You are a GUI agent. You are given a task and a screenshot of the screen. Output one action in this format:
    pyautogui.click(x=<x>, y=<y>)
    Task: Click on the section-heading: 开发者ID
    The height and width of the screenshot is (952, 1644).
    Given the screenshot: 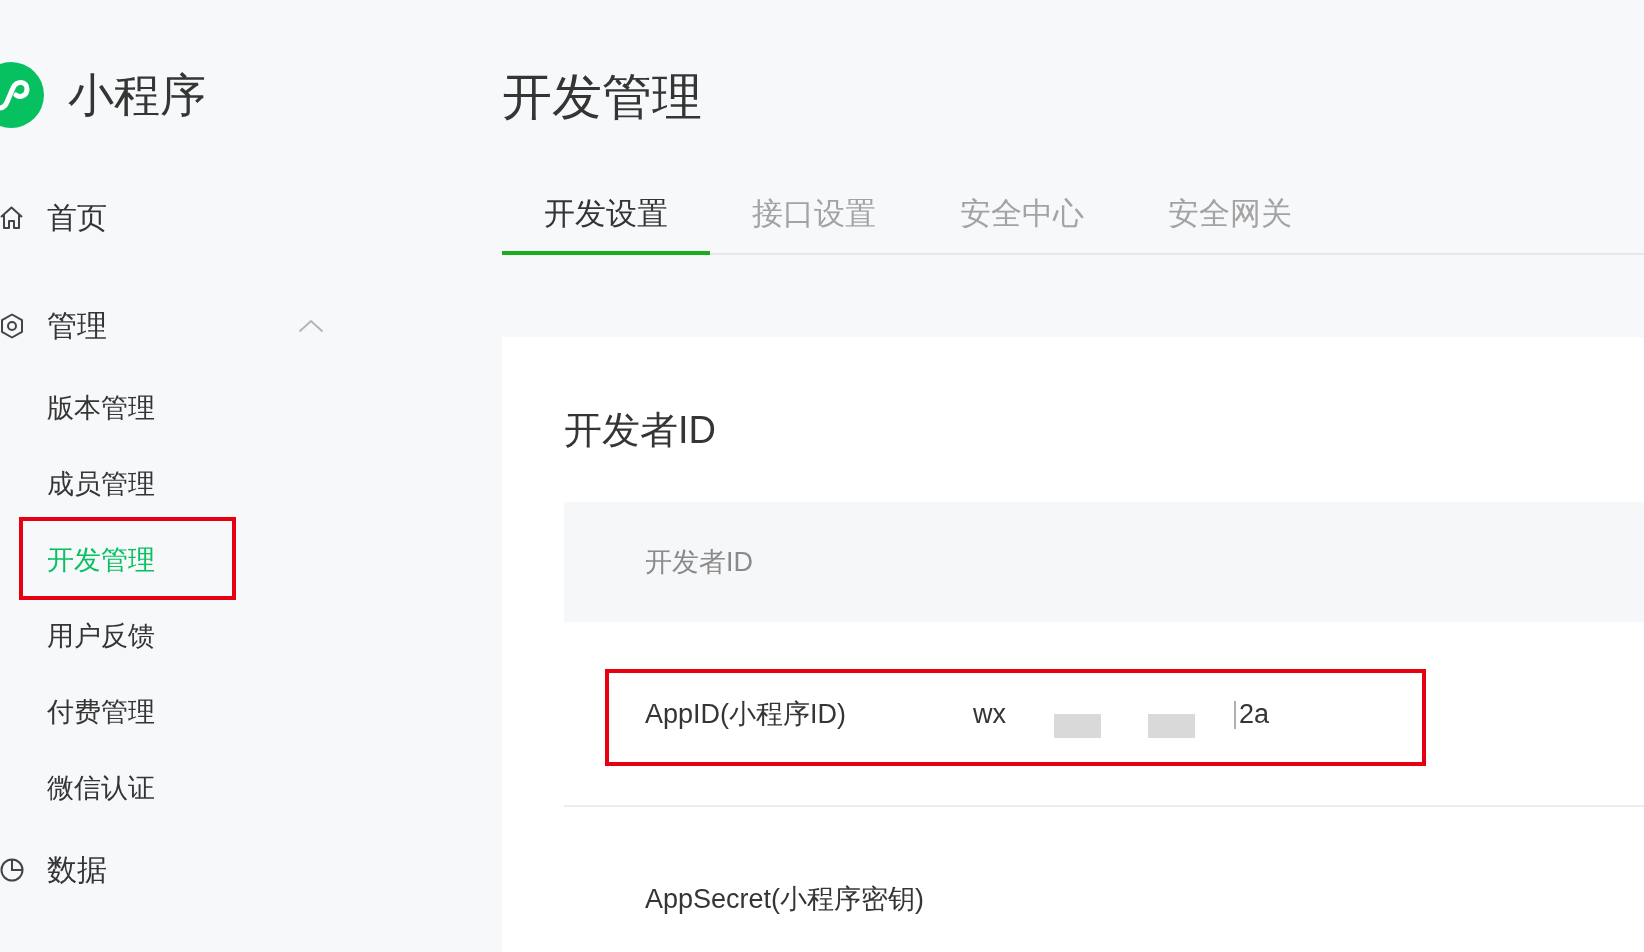 What is the action you would take?
    pyautogui.click(x=640, y=430)
    